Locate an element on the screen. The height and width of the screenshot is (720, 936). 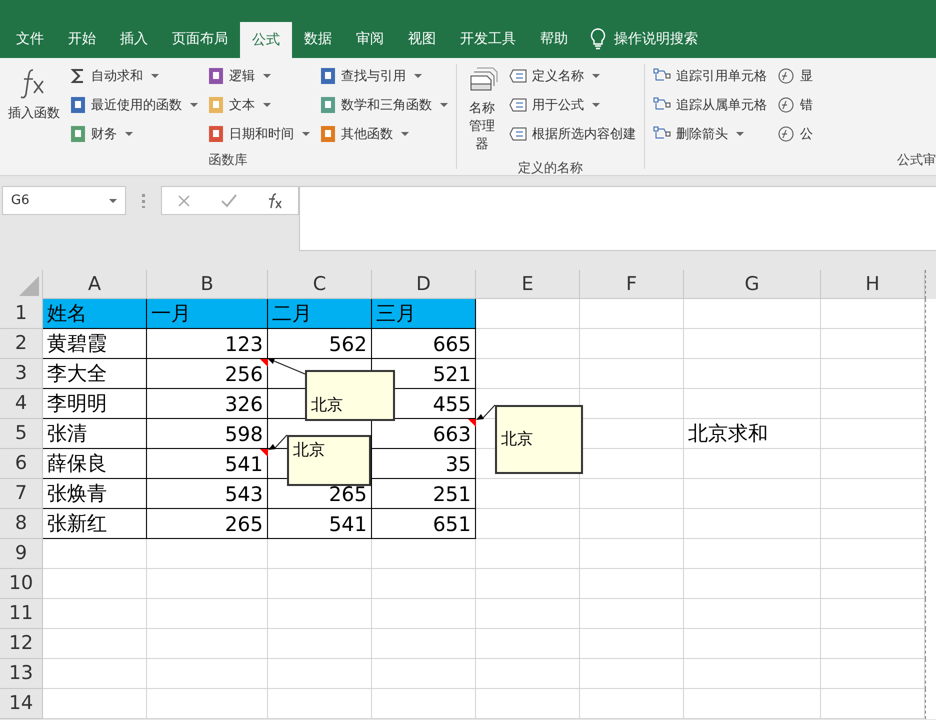
ribbon-tab: 公式 is located at coordinates (266, 40).